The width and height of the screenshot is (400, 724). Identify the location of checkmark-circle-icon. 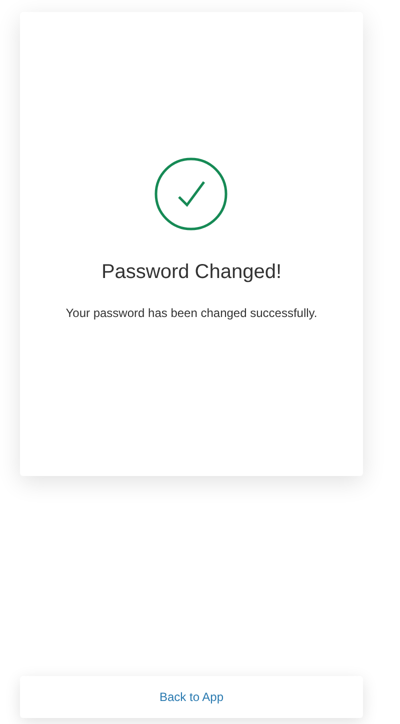
(191, 194).